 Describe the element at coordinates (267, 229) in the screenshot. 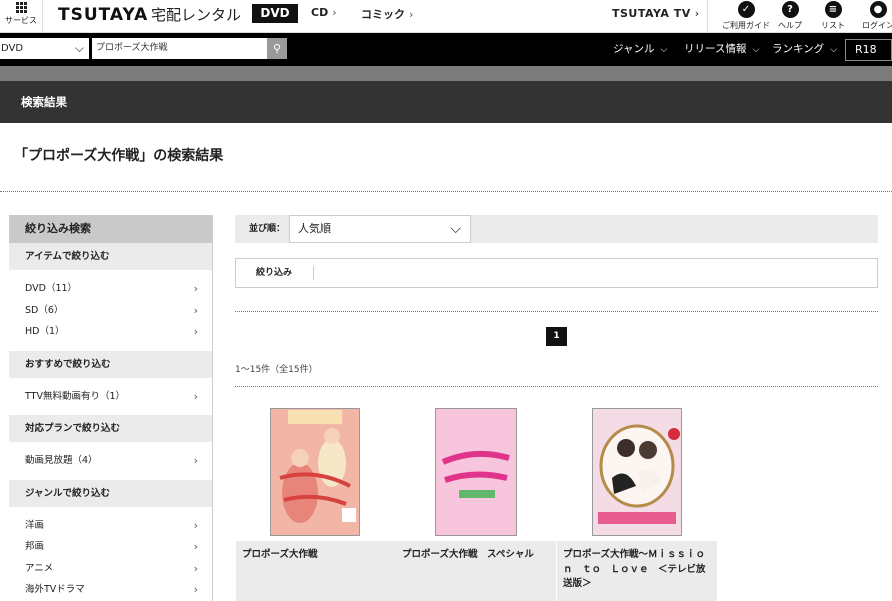

I see `sort-label: 並び順：` at that location.